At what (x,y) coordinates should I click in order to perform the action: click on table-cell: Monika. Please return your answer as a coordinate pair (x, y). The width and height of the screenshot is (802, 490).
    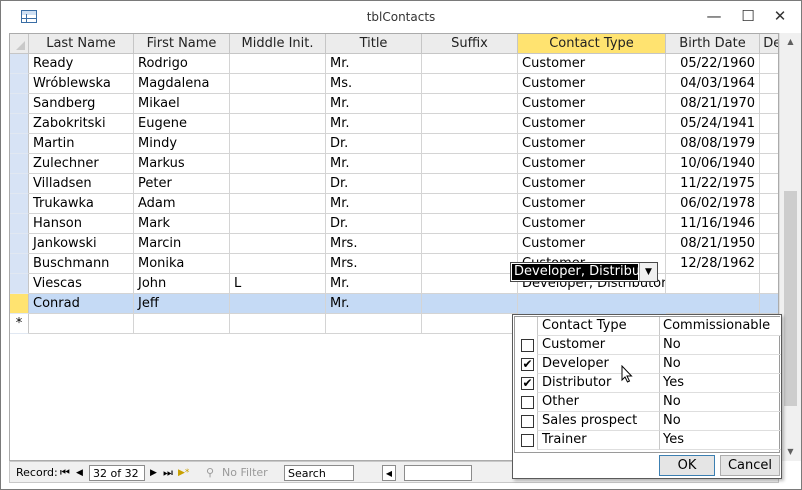
    Looking at the image, I should click on (182, 264).